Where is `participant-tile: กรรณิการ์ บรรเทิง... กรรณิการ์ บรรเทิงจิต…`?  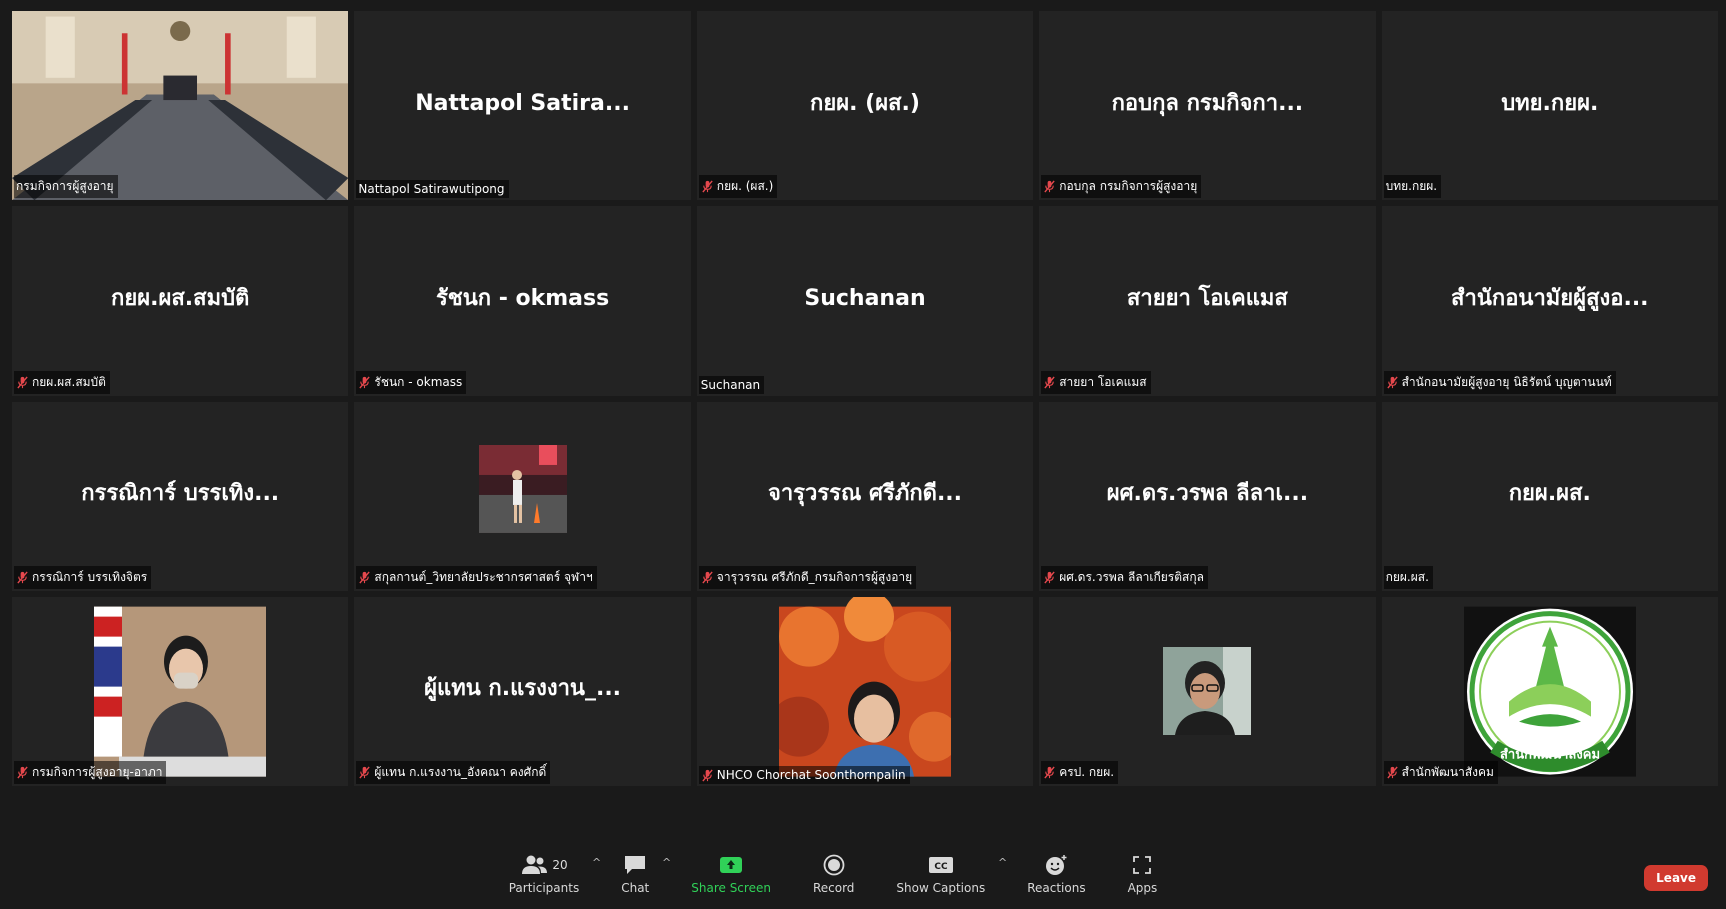
participant-tile: กรรณิการ์ บรรเทิง... กรรณิการ์ บรรเทิงจิต… is located at coordinates (180, 496).